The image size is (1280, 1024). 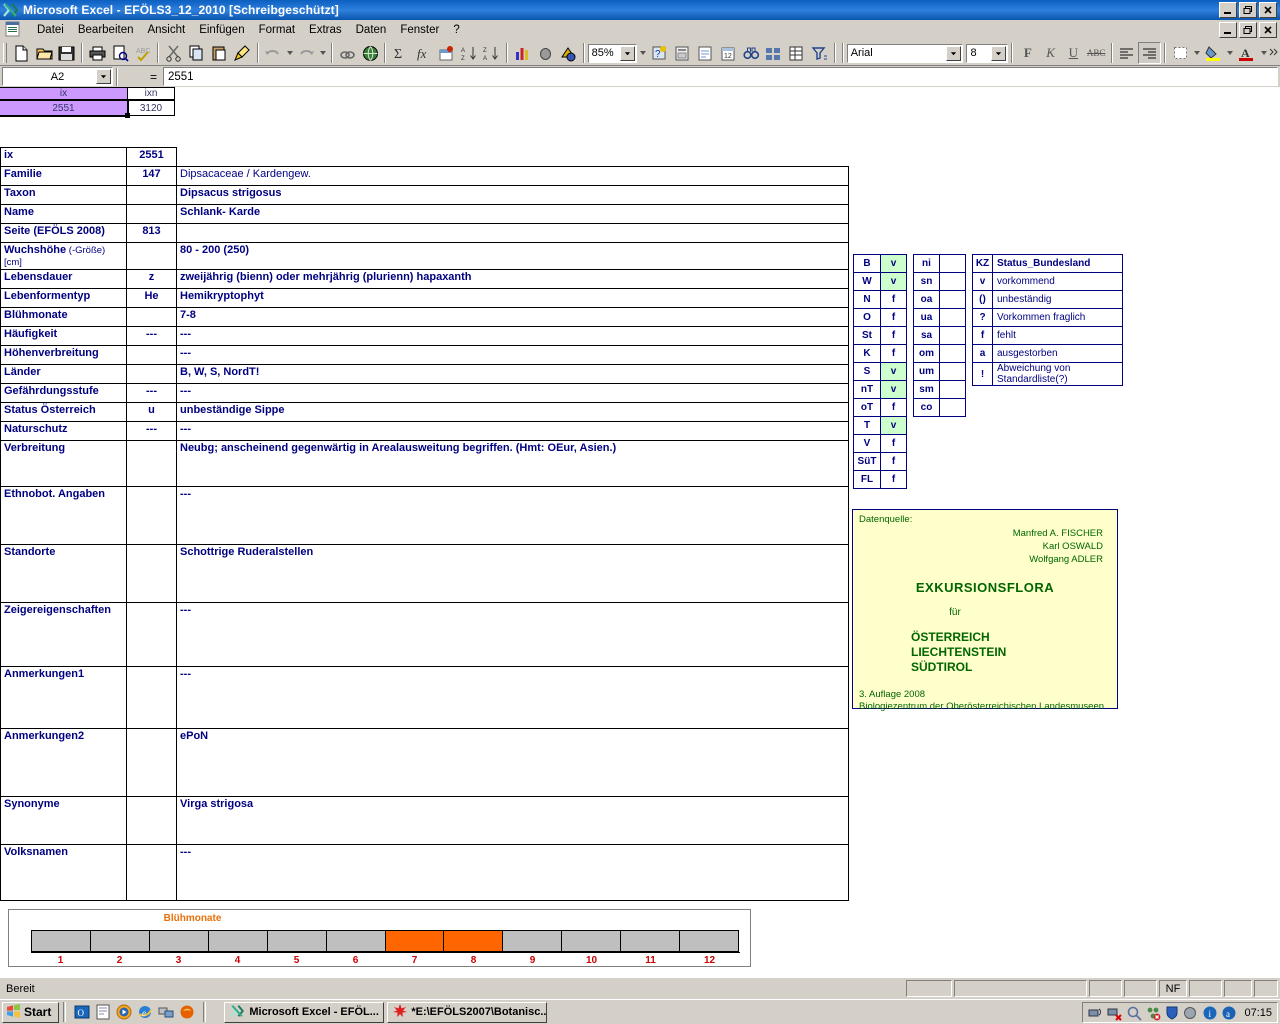 I want to click on toolbar-overflow-icon, so click(x=1274, y=53).